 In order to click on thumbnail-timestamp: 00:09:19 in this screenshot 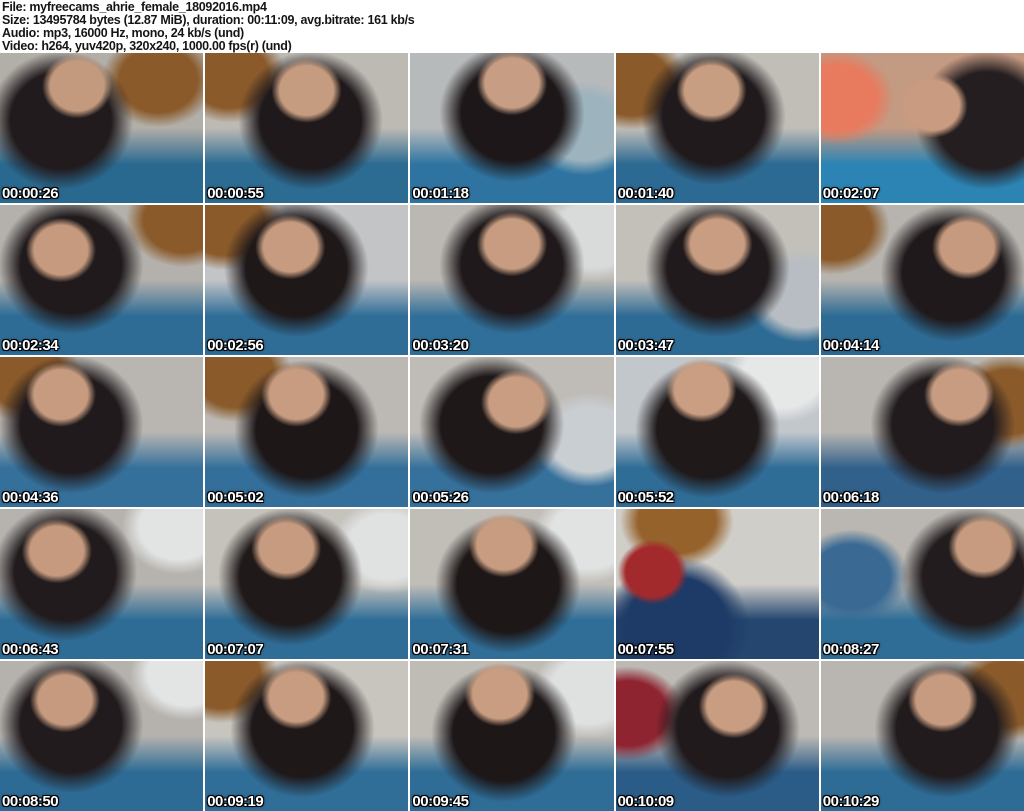, I will do `click(235, 801)`.